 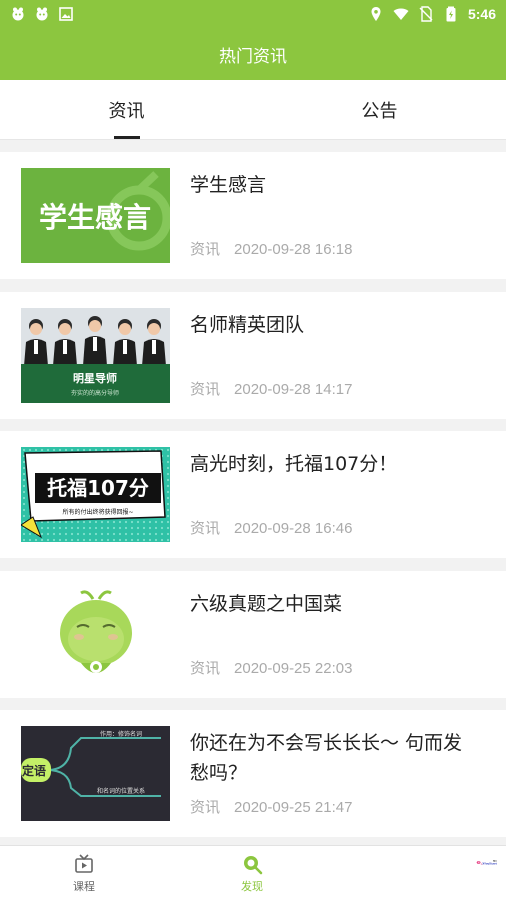 What do you see at coordinates (98, 488) in the screenshot?
I see `thumb-text: 托福107分` at bounding box center [98, 488].